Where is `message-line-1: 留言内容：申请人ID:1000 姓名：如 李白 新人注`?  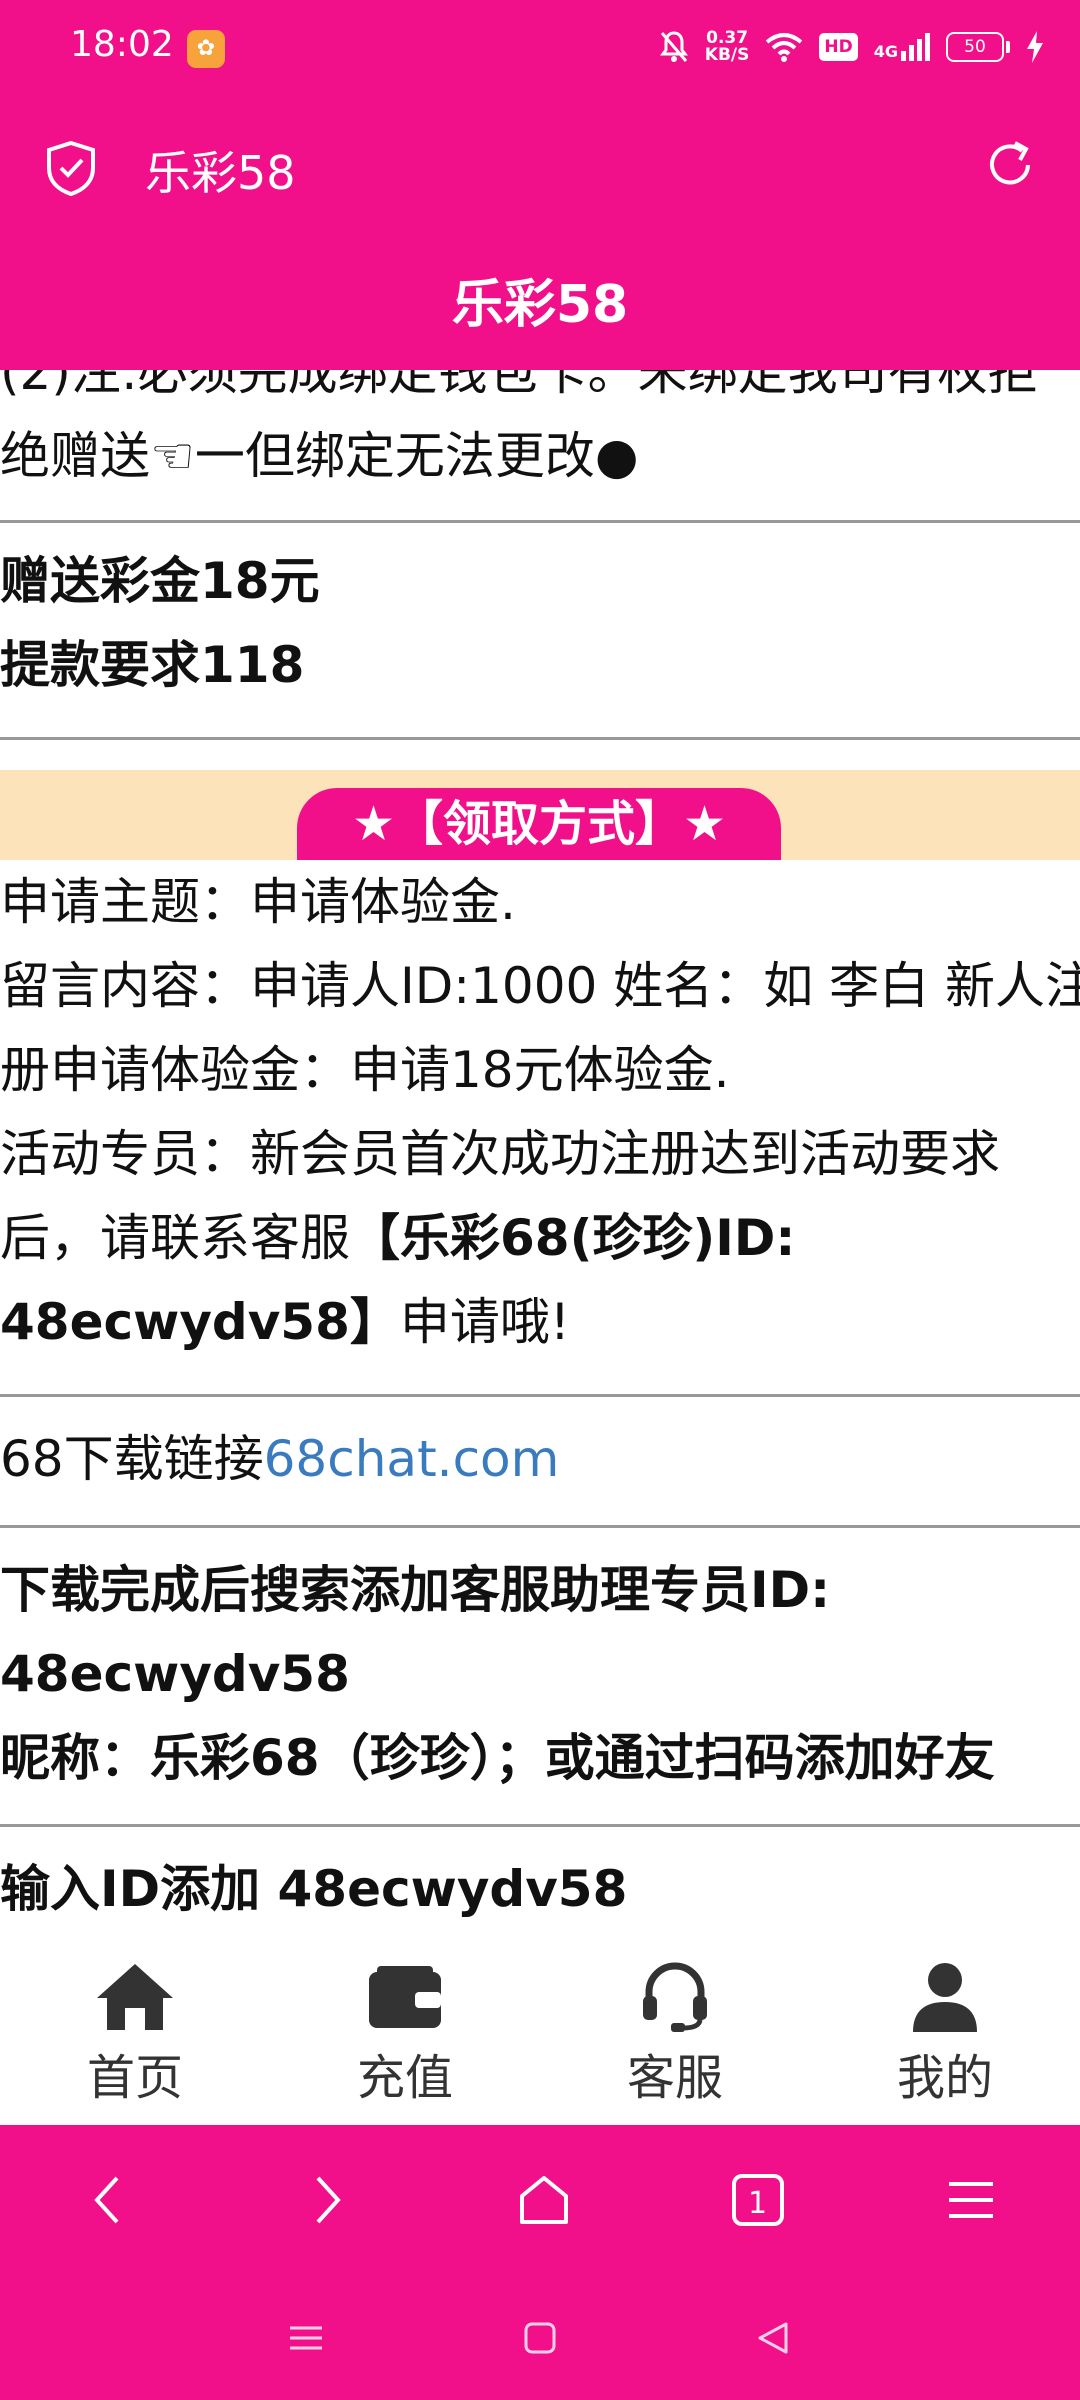 message-line-1: 留言内容：申请人ID:1000 姓名：如 李白 新人注 is located at coordinates (540, 986).